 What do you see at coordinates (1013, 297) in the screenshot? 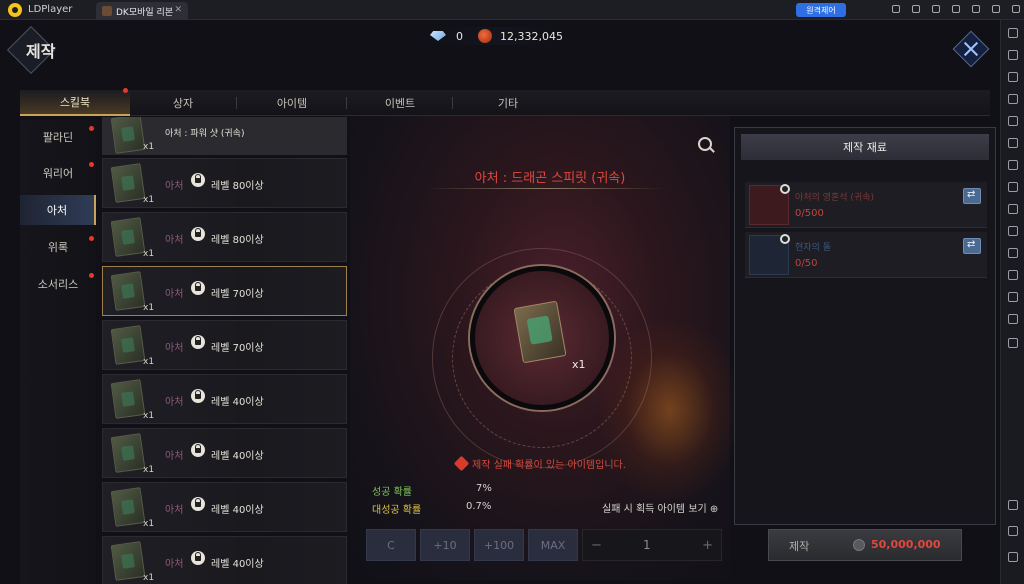
I see `folder-icon` at bounding box center [1013, 297].